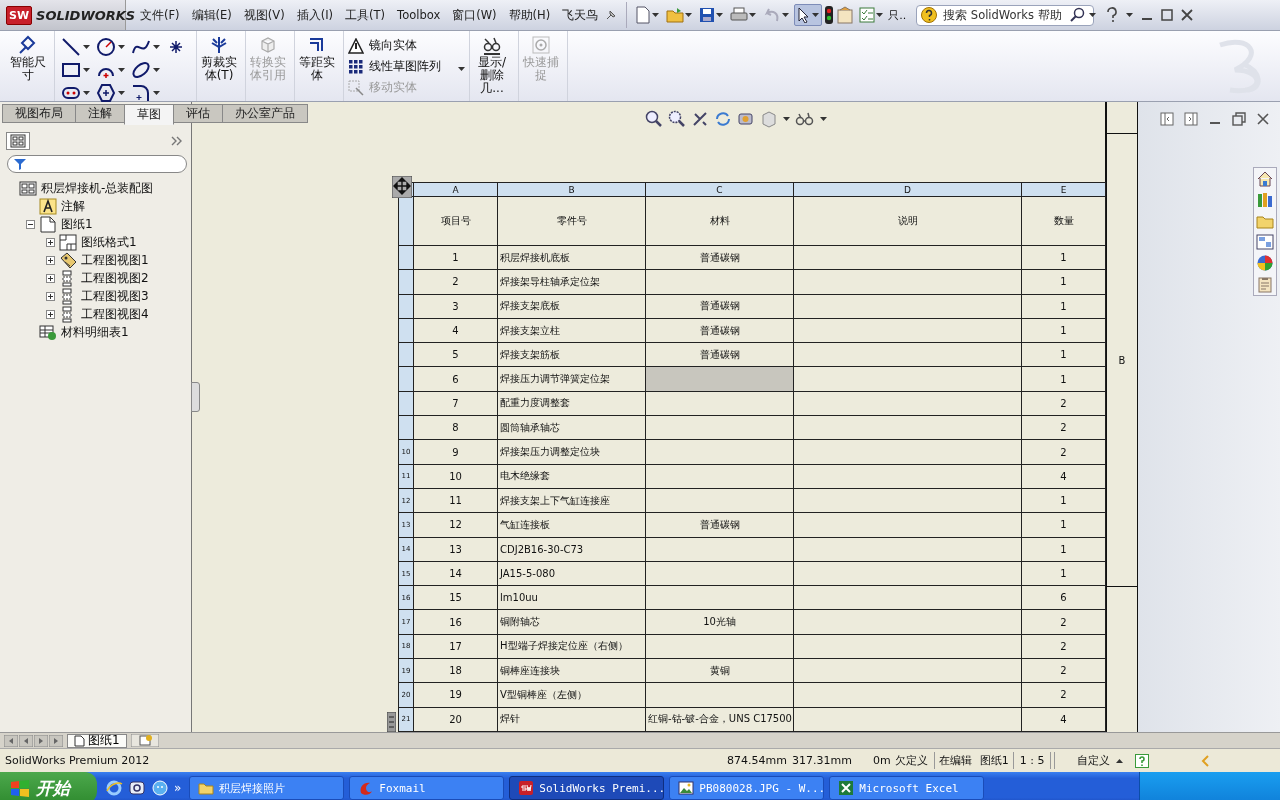 This screenshot has width=1280, height=800. I want to click on maximize-icon, so click(1167, 15).